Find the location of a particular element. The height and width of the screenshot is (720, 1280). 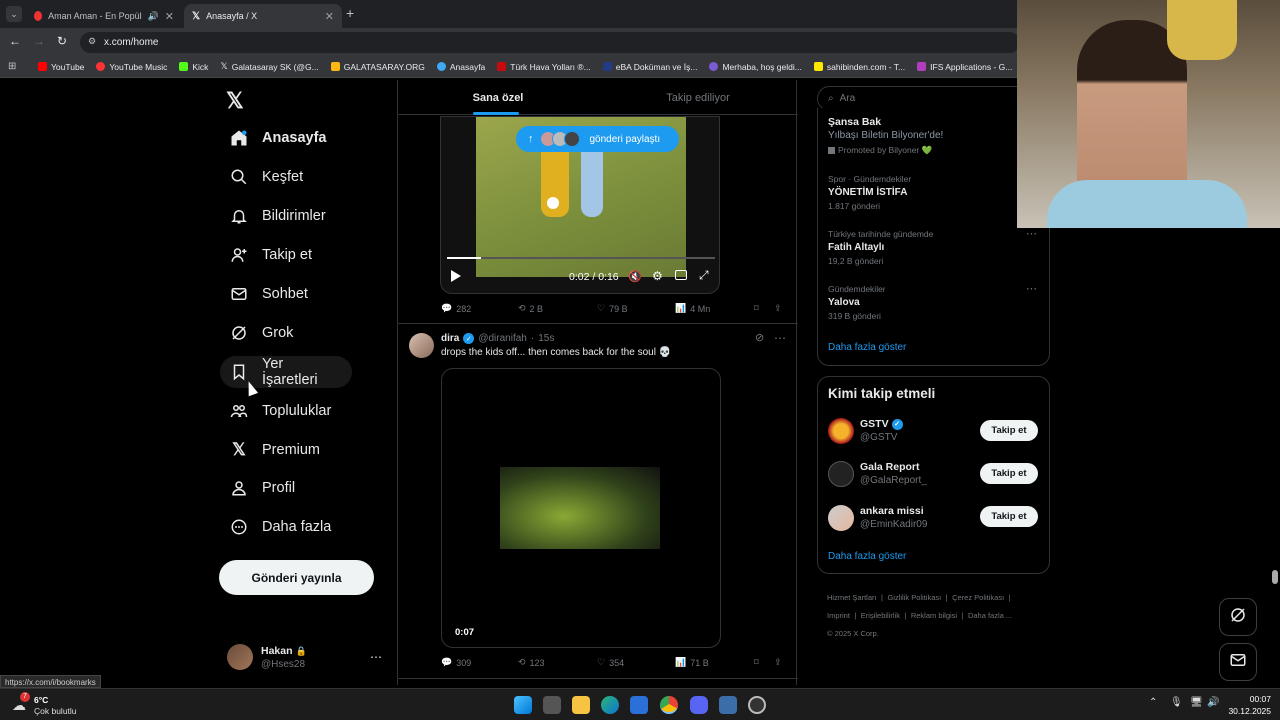

page-scrollbar-thumb is located at coordinates (1275, 577).